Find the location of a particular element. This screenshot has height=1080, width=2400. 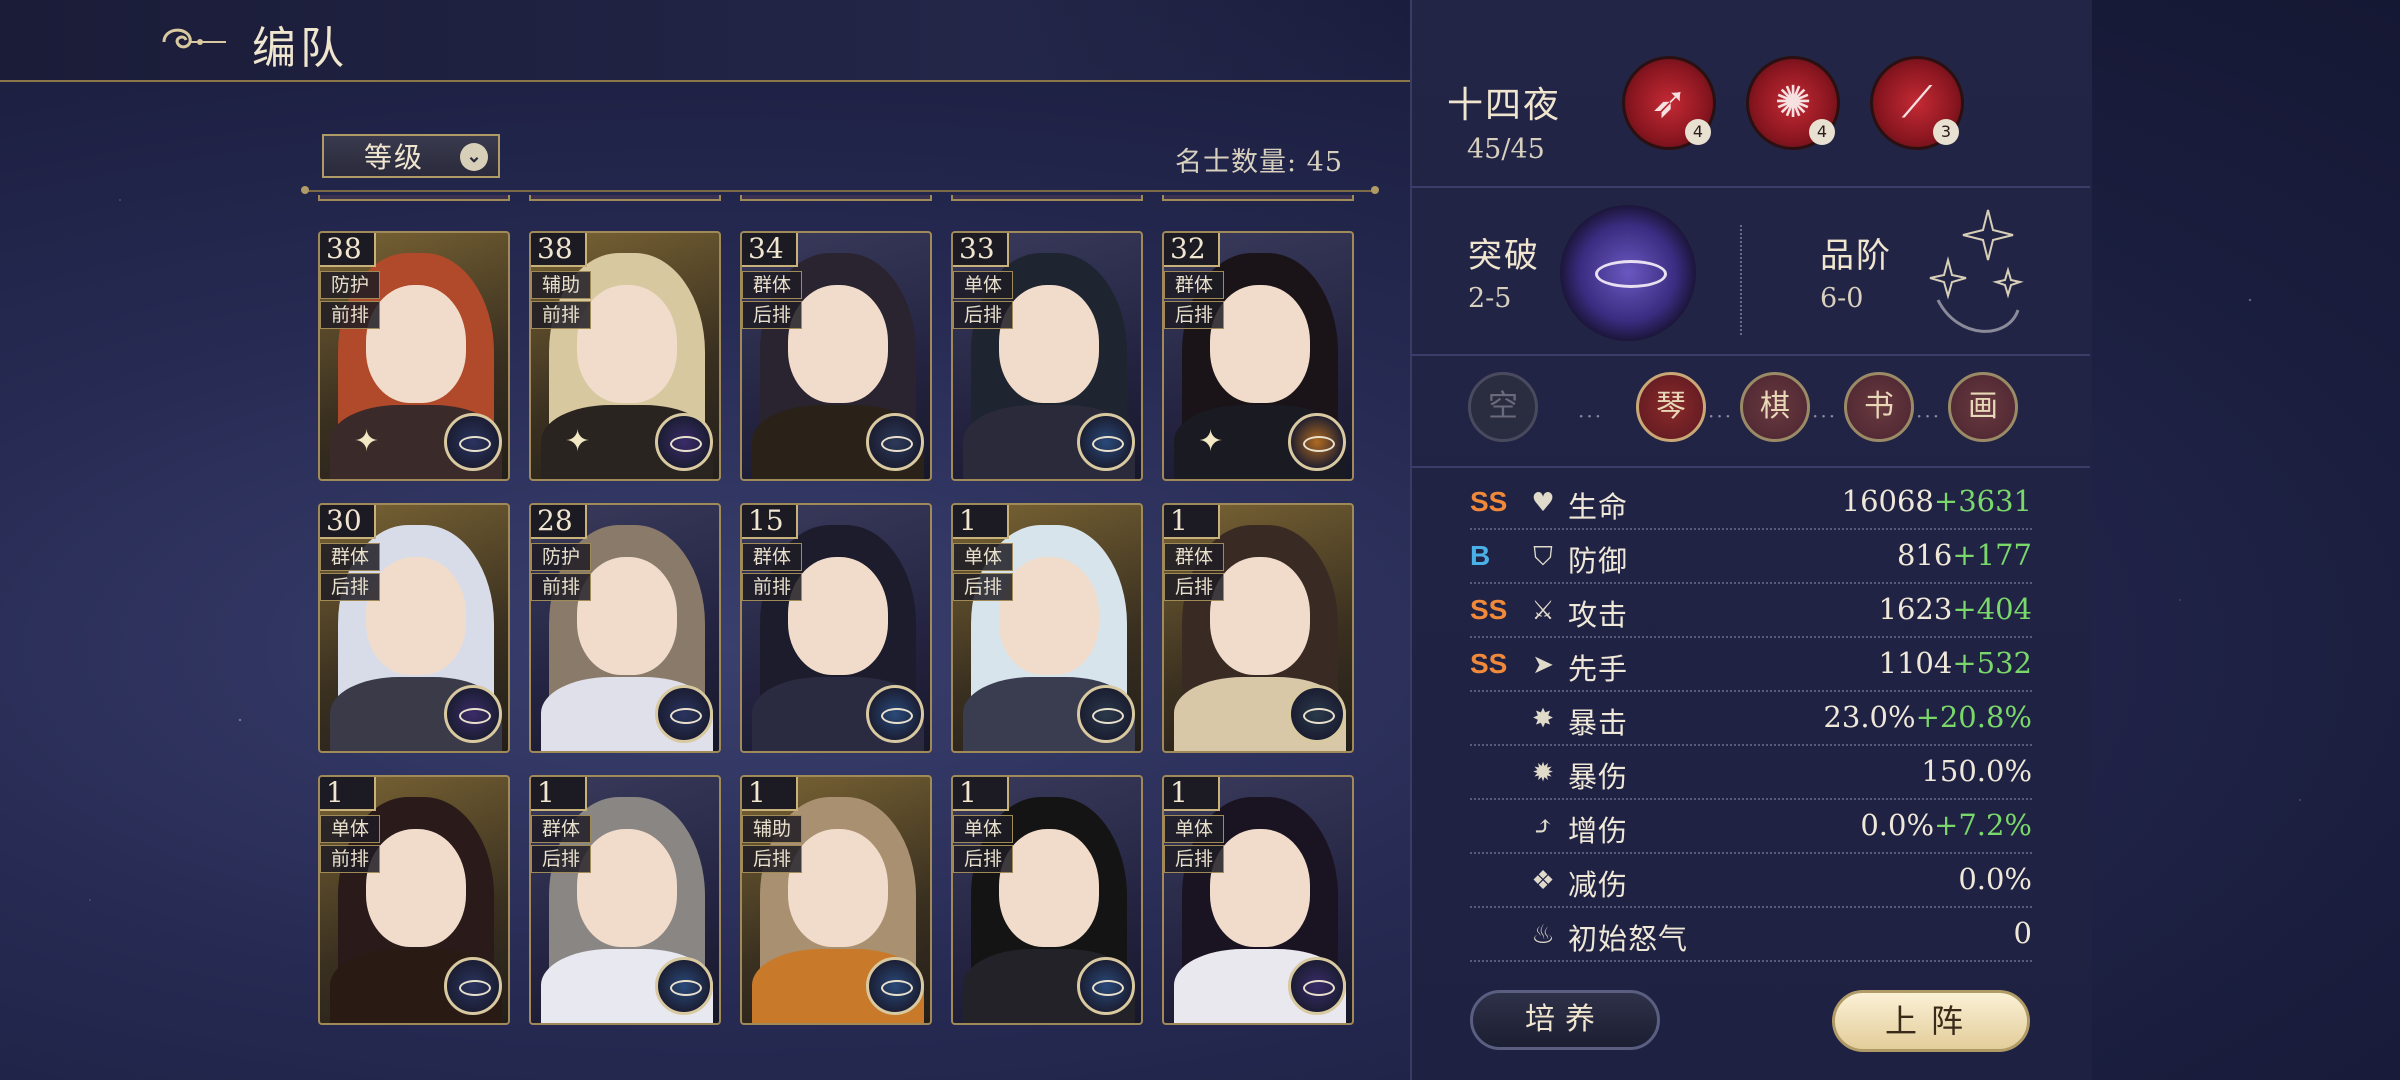

stat-name: 增伤 is located at coordinates (1598, 831).